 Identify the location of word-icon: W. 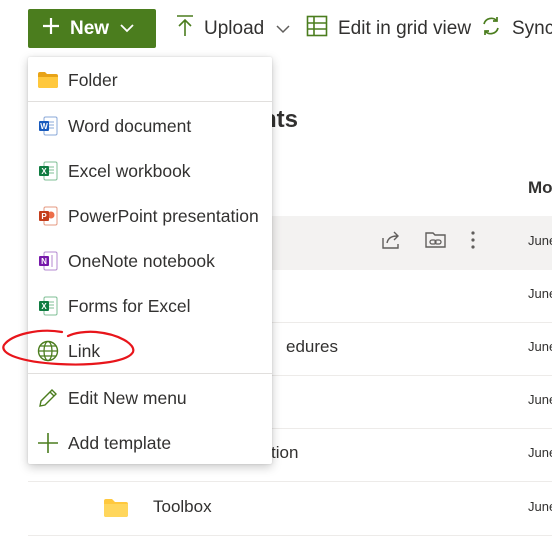
(48, 126).